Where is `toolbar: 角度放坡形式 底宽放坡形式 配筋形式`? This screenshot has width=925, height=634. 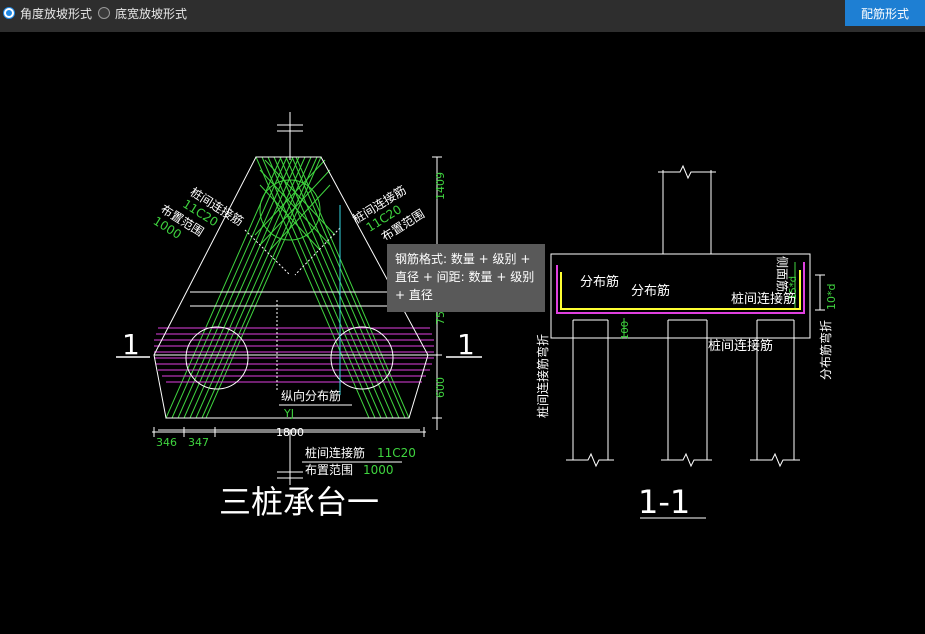
toolbar: 角度放坡形式 底宽放坡形式 配筋形式 is located at coordinates (462, 16).